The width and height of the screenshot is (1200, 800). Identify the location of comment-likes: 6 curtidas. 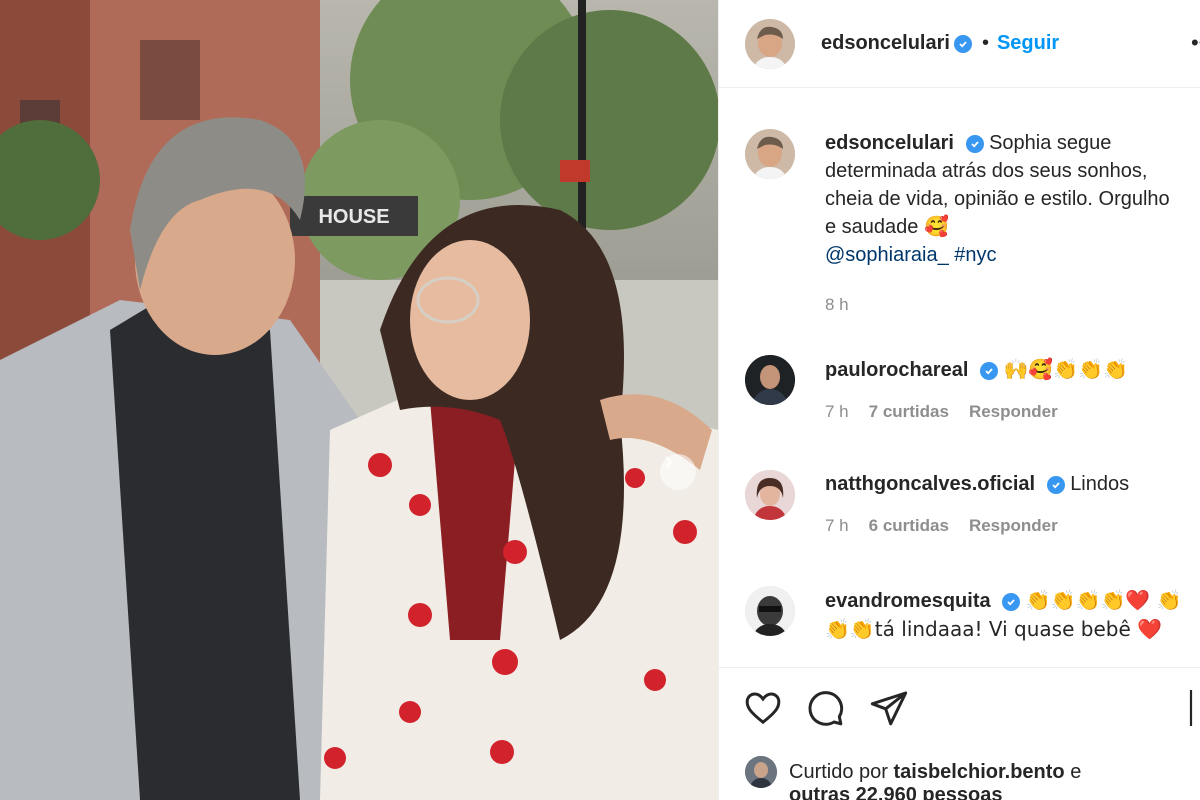
(909, 526).